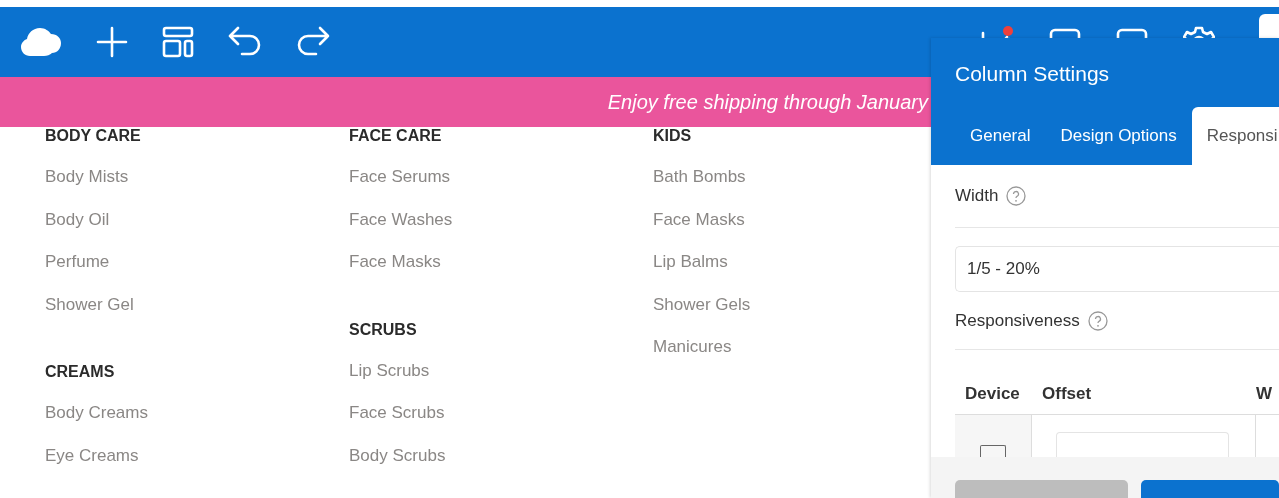 Image resolution: width=1279 pixels, height=498 pixels. What do you see at coordinates (245, 42) in the screenshot?
I see `undo-icon` at bounding box center [245, 42].